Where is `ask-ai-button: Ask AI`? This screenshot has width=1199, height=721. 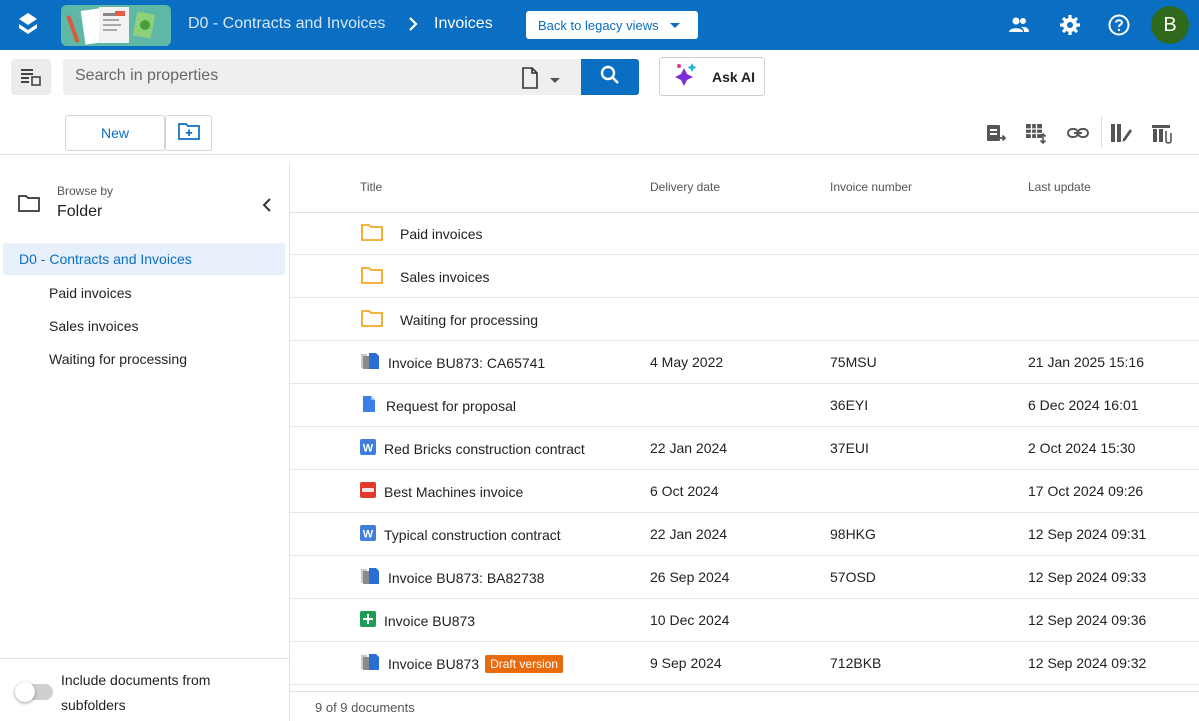
ask-ai-button: Ask AI is located at coordinates (712, 76).